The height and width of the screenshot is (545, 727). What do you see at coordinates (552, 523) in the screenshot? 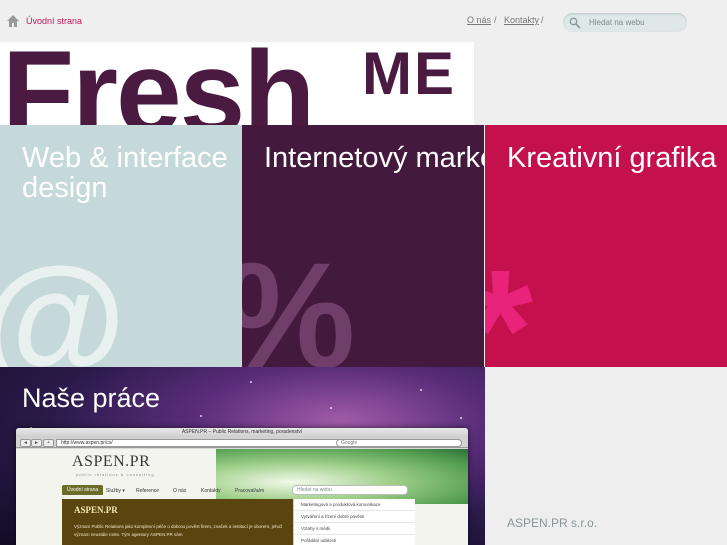
I see `client-name: ASPEN.PR s.r.o.` at bounding box center [552, 523].